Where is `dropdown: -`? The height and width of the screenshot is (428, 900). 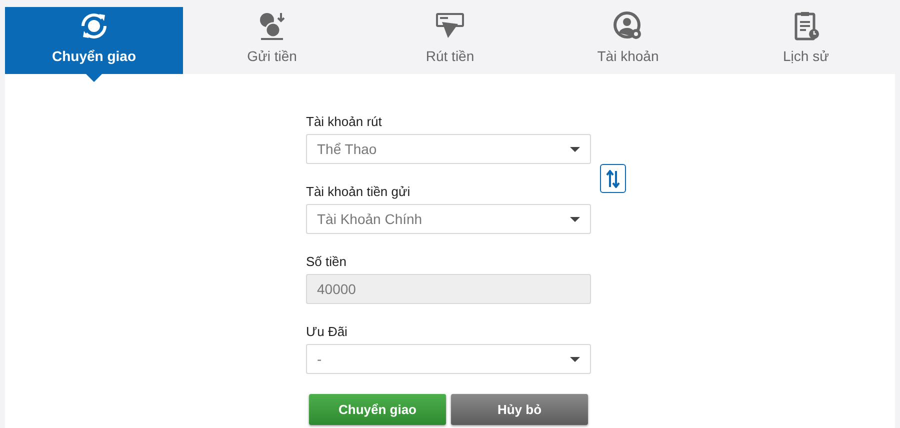
dropdown: - is located at coordinates (448, 359).